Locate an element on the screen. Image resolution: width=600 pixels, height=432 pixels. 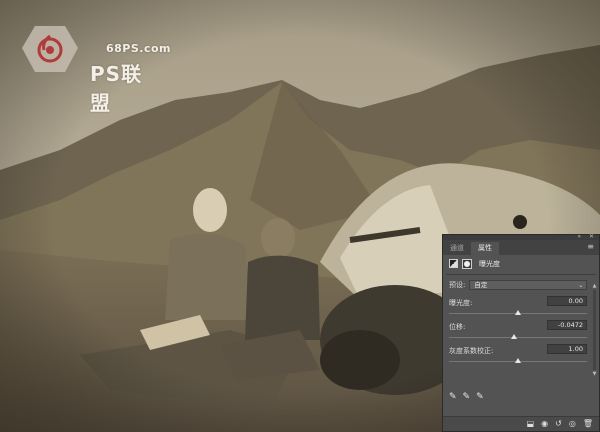
white-eyedropper-icon: ✎ is located at coordinates (480, 397).